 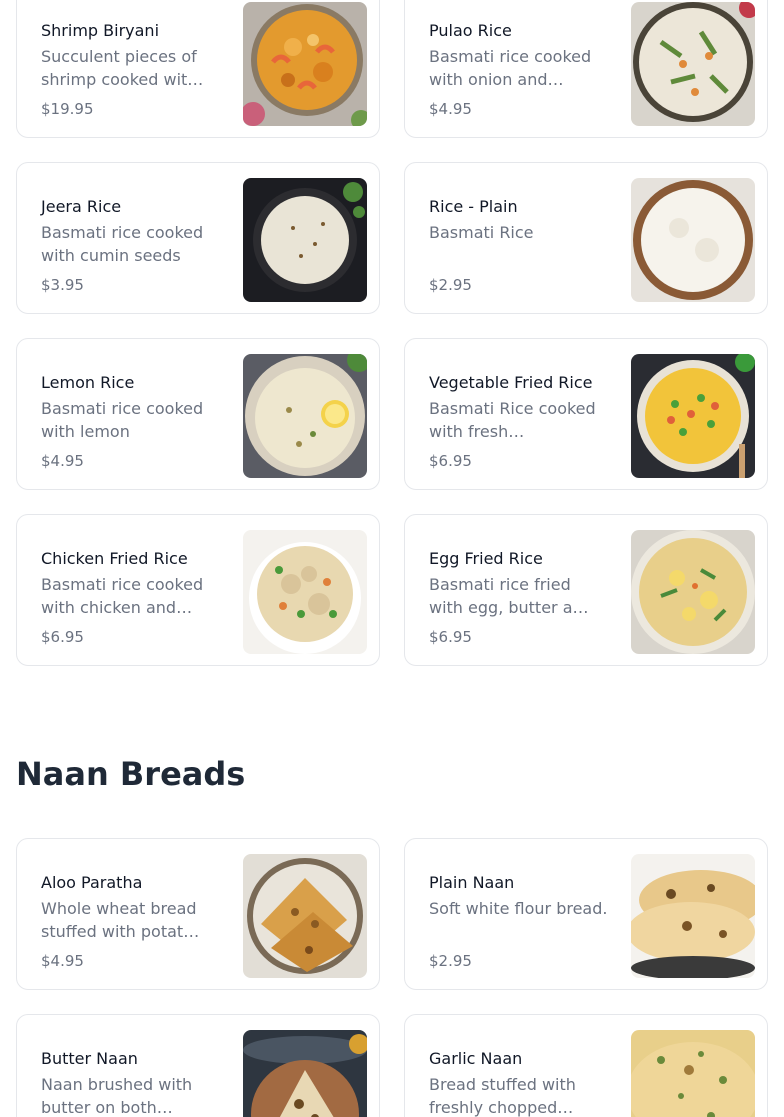 I want to click on menu-item-name: Garlic Naan, so click(x=476, y=1058).